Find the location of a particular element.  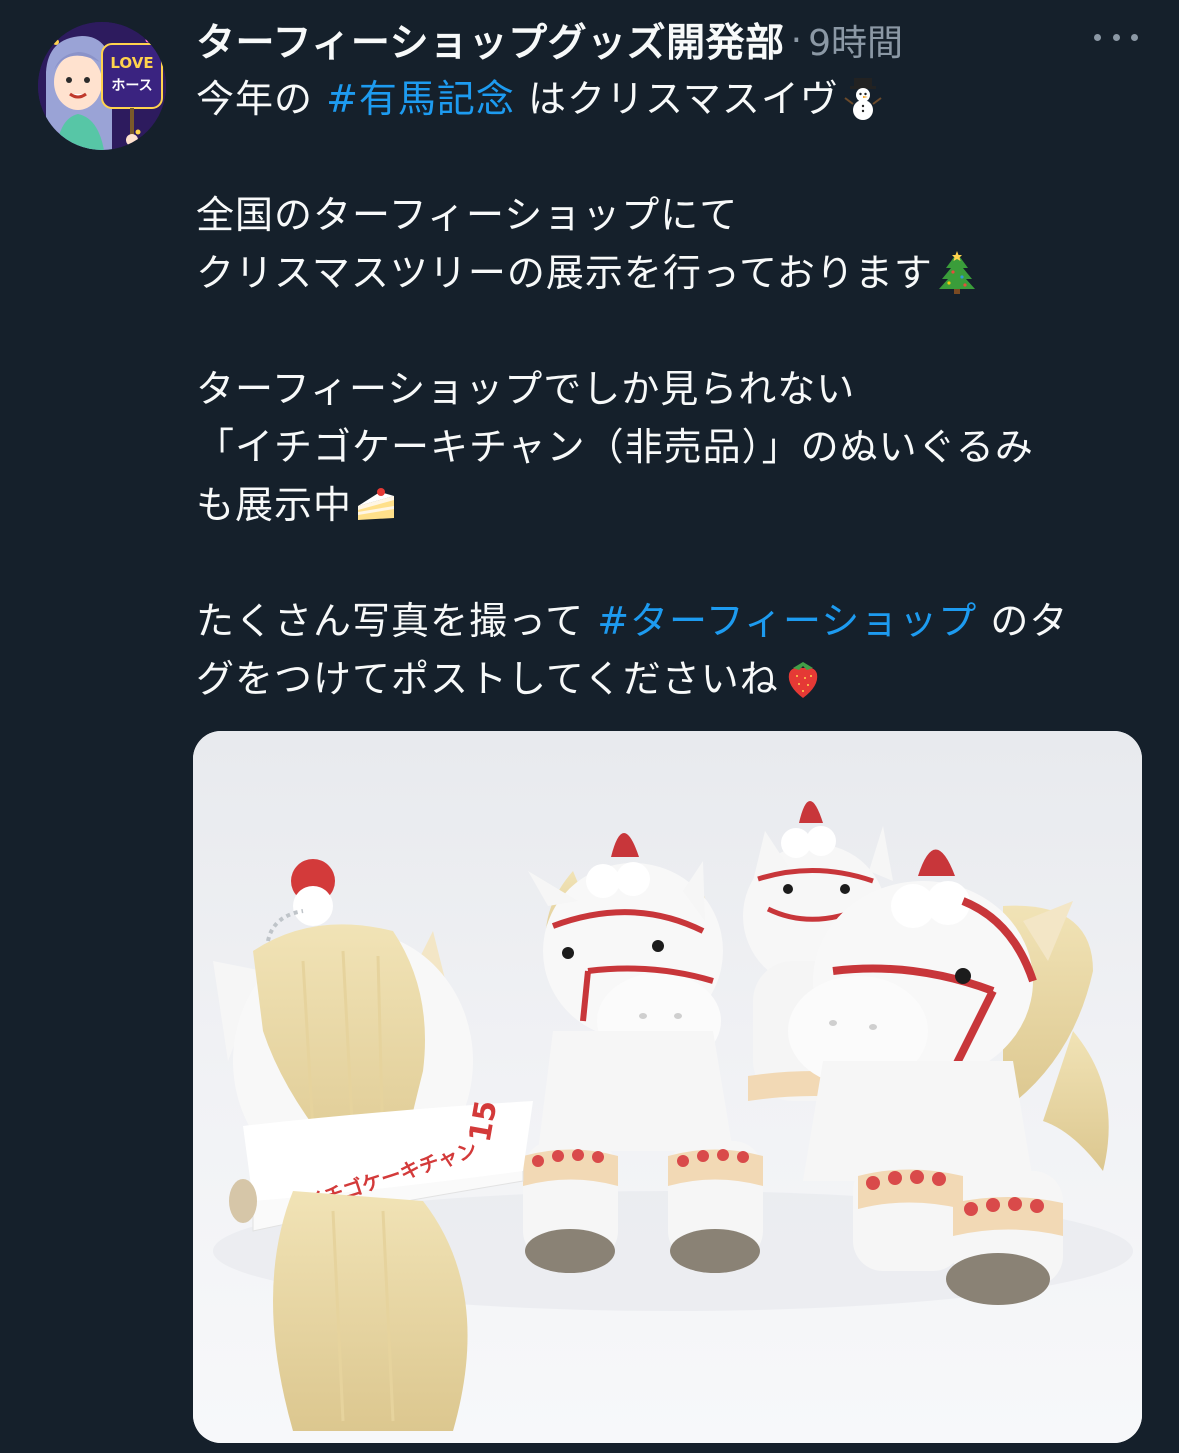

tweet-line-6-text: も展示中 is located at coordinates (274, 505).